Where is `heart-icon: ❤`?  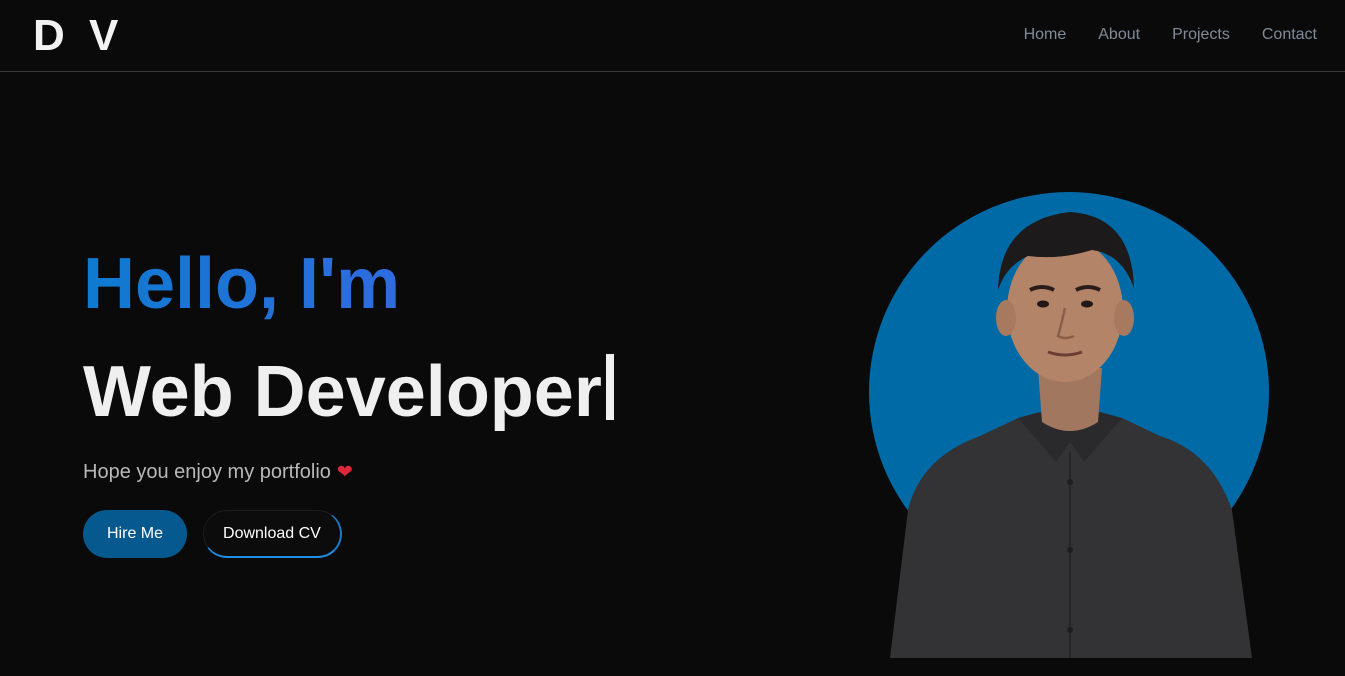
heart-icon: ❤ is located at coordinates (344, 472).